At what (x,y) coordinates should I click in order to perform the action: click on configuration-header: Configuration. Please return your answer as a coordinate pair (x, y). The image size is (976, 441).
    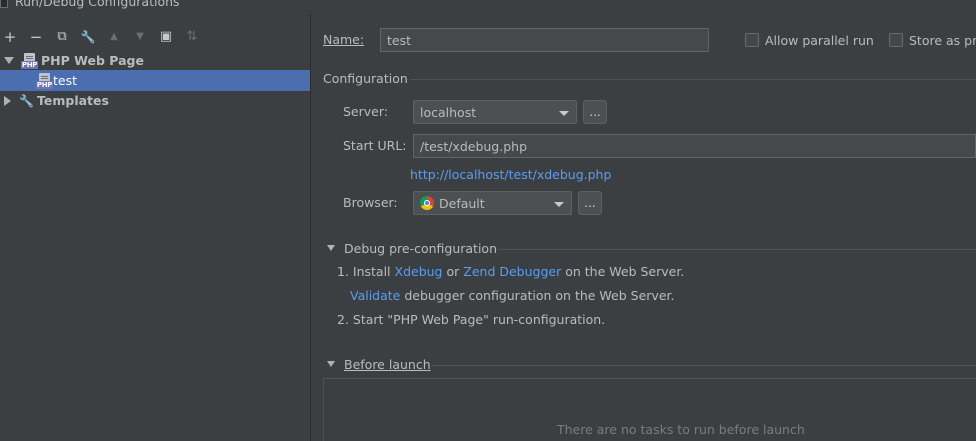
    Looking at the image, I should click on (365, 78).